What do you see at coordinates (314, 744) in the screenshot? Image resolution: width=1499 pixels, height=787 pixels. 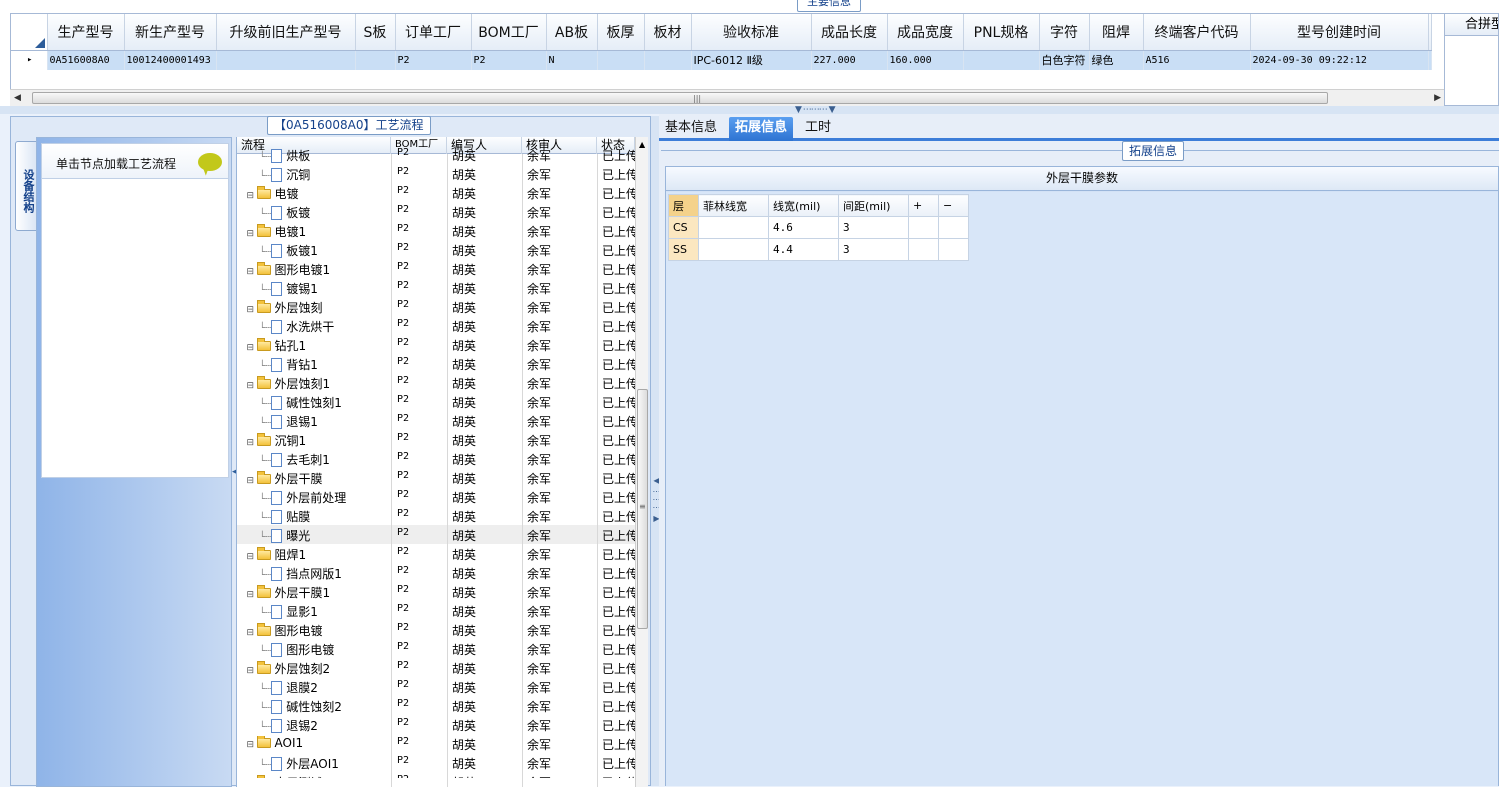 I see `tree-node: ⊟ AOI1` at bounding box center [314, 744].